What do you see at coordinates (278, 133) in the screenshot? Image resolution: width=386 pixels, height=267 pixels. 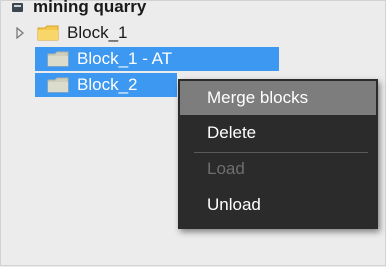 I see `menu-item-delete: Delete` at bounding box center [278, 133].